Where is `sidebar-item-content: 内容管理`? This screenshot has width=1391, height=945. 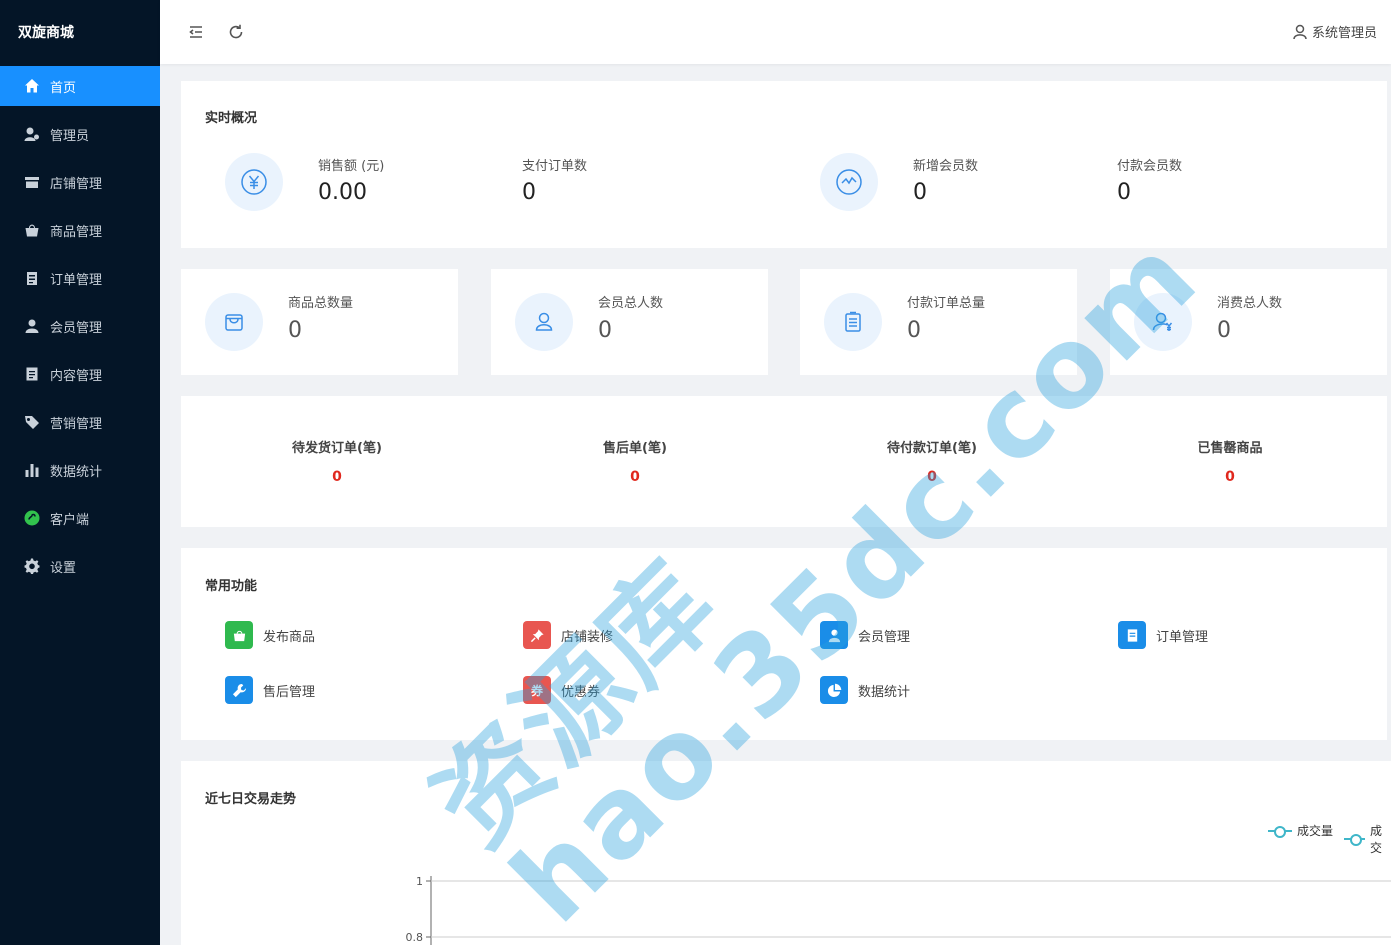 sidebar-item-content: 内容管理 is located at coordinates (80, 374).